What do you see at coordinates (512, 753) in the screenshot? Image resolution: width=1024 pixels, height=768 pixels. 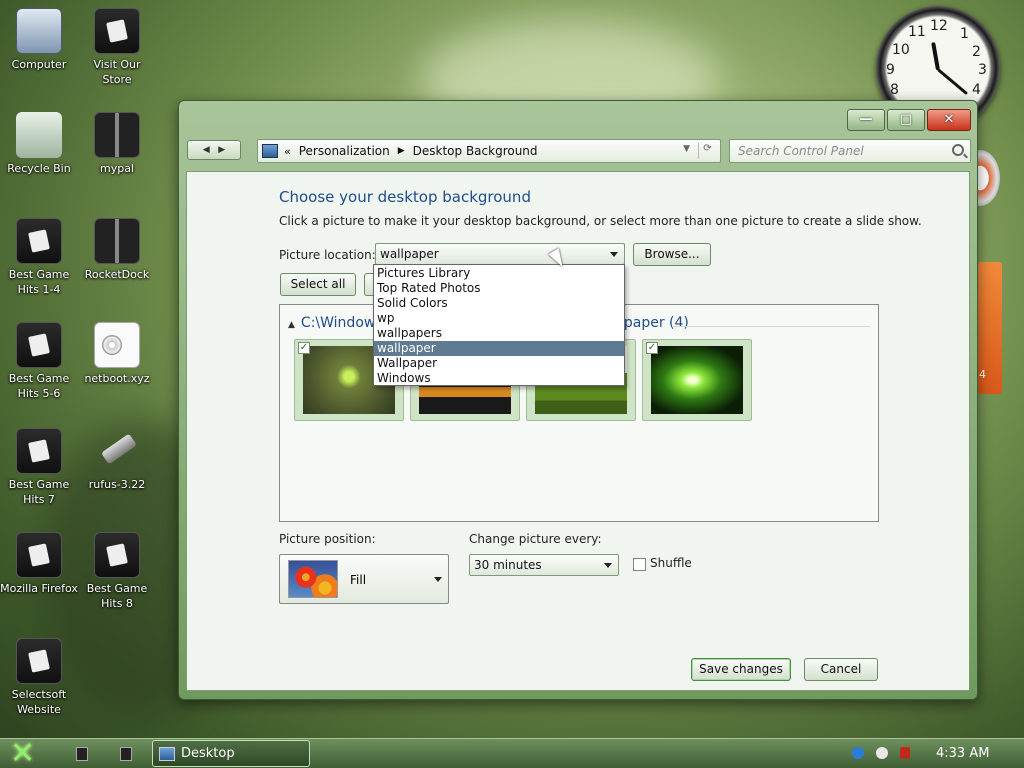 I see `taskbar: ✕ Desktop Backgrou... 4:33 AM` at bounding box center [512, 753].